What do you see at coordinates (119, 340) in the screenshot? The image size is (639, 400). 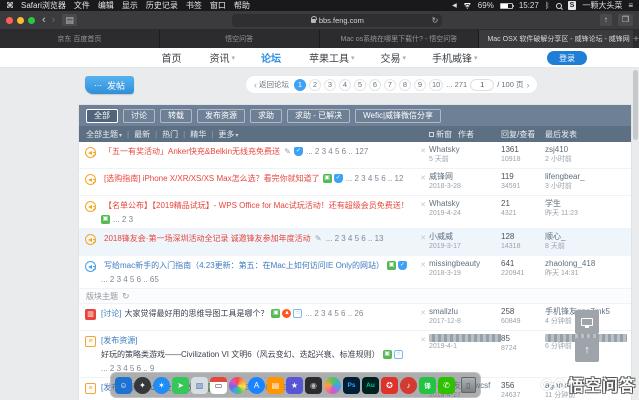 I see `topic-tag: [发布资源]` at bounding box center [119, 340].